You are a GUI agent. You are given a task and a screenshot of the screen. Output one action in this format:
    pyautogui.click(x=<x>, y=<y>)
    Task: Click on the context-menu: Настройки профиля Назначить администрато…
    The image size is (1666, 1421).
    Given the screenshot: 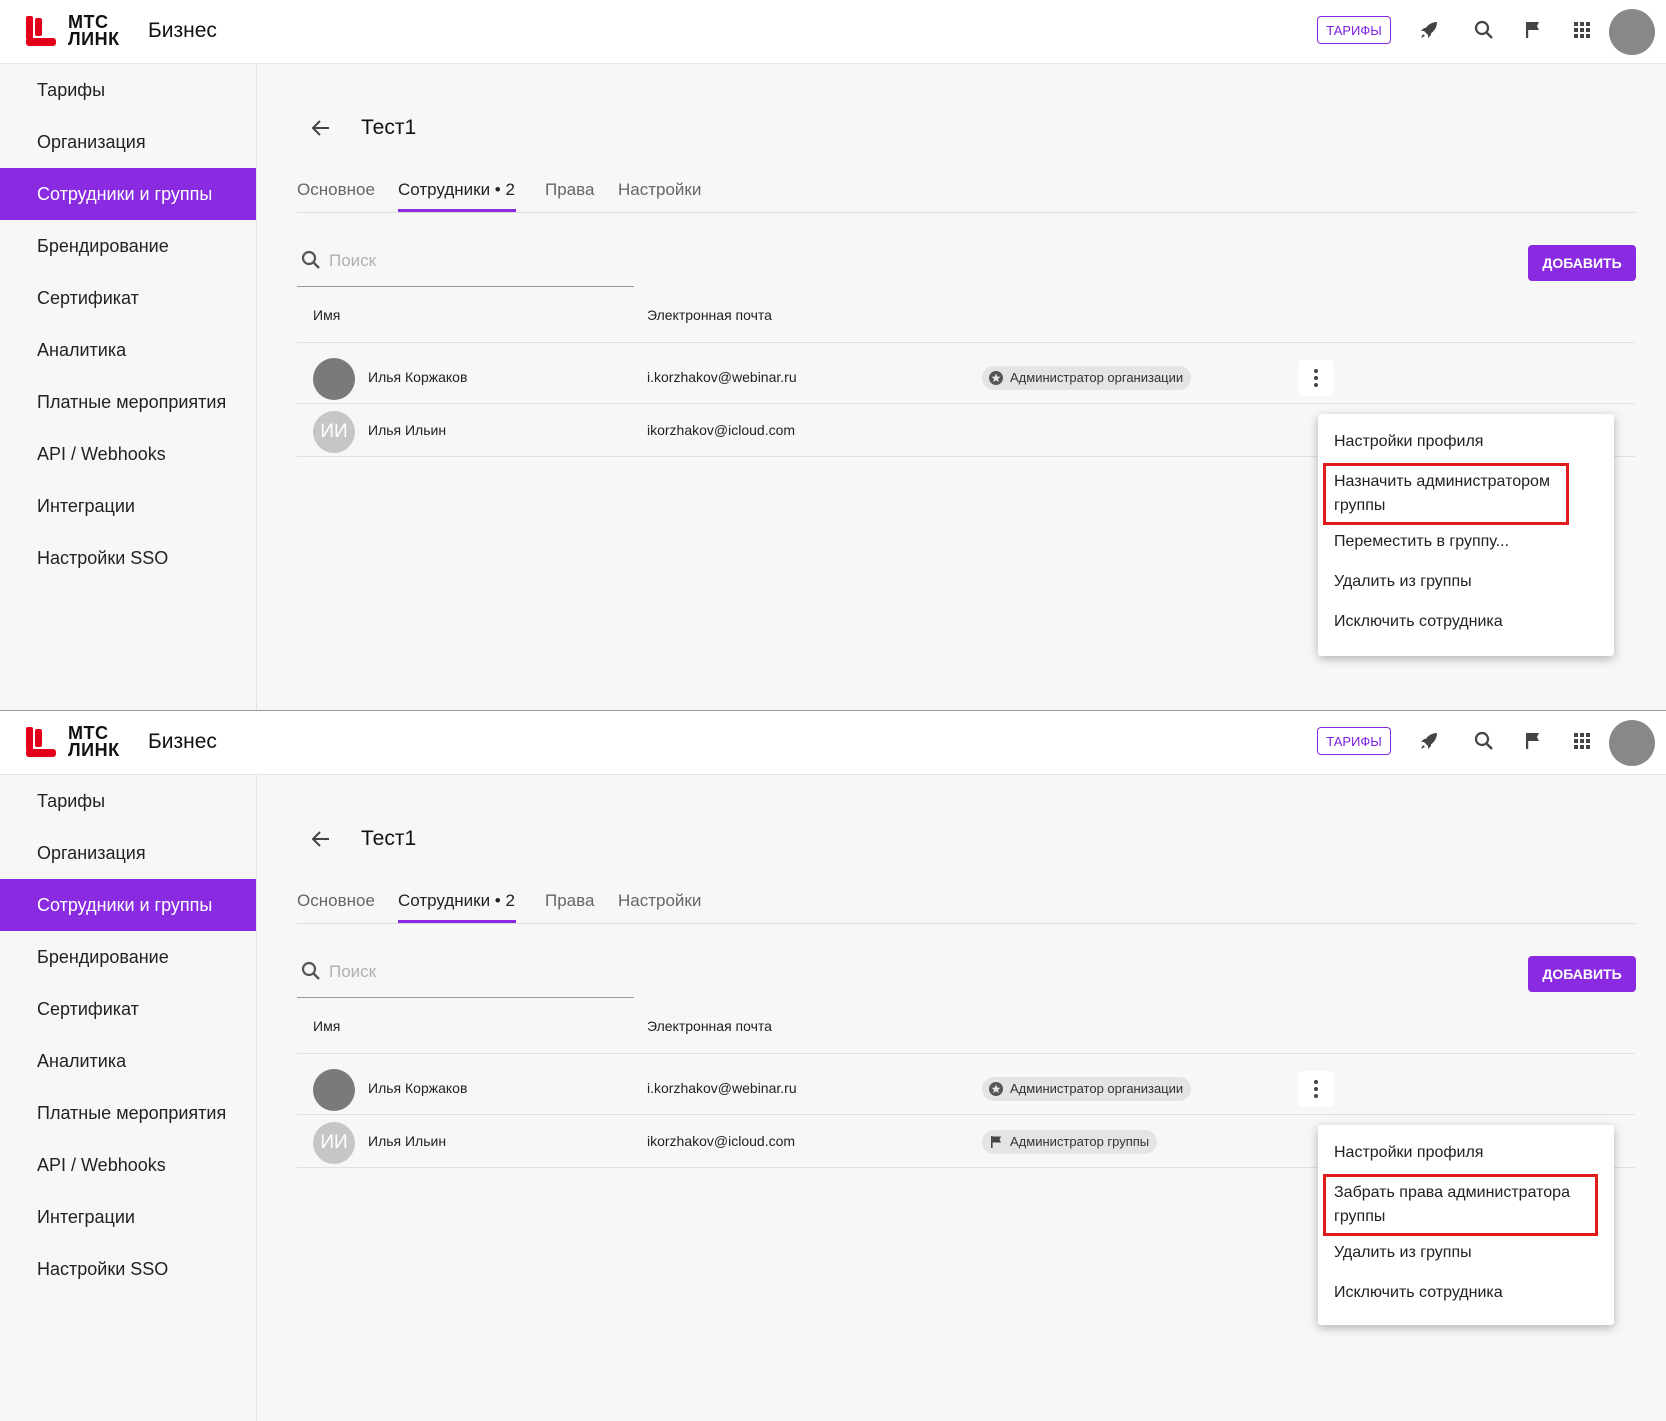 What is the action you would take?
    pyautogui.click(x=1466, y=535)
    